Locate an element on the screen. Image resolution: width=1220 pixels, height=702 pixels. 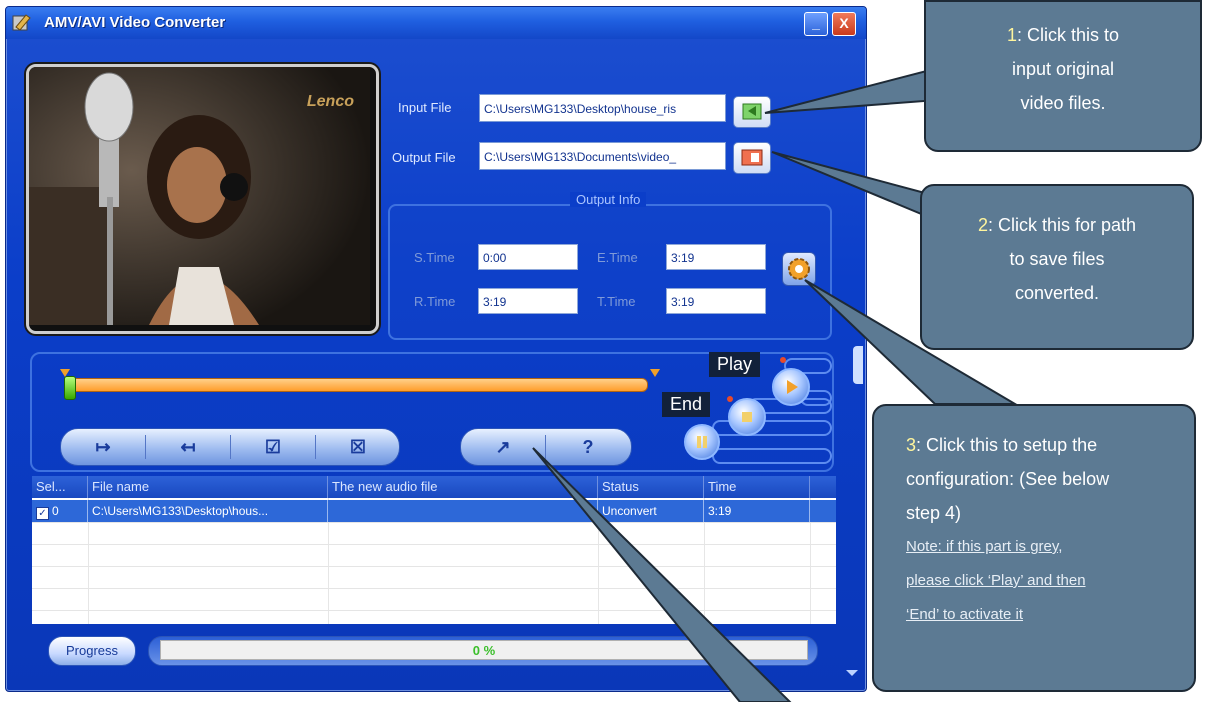
callout-2-line-1: 2: Click this for path is located at coordinates (1057, 225).